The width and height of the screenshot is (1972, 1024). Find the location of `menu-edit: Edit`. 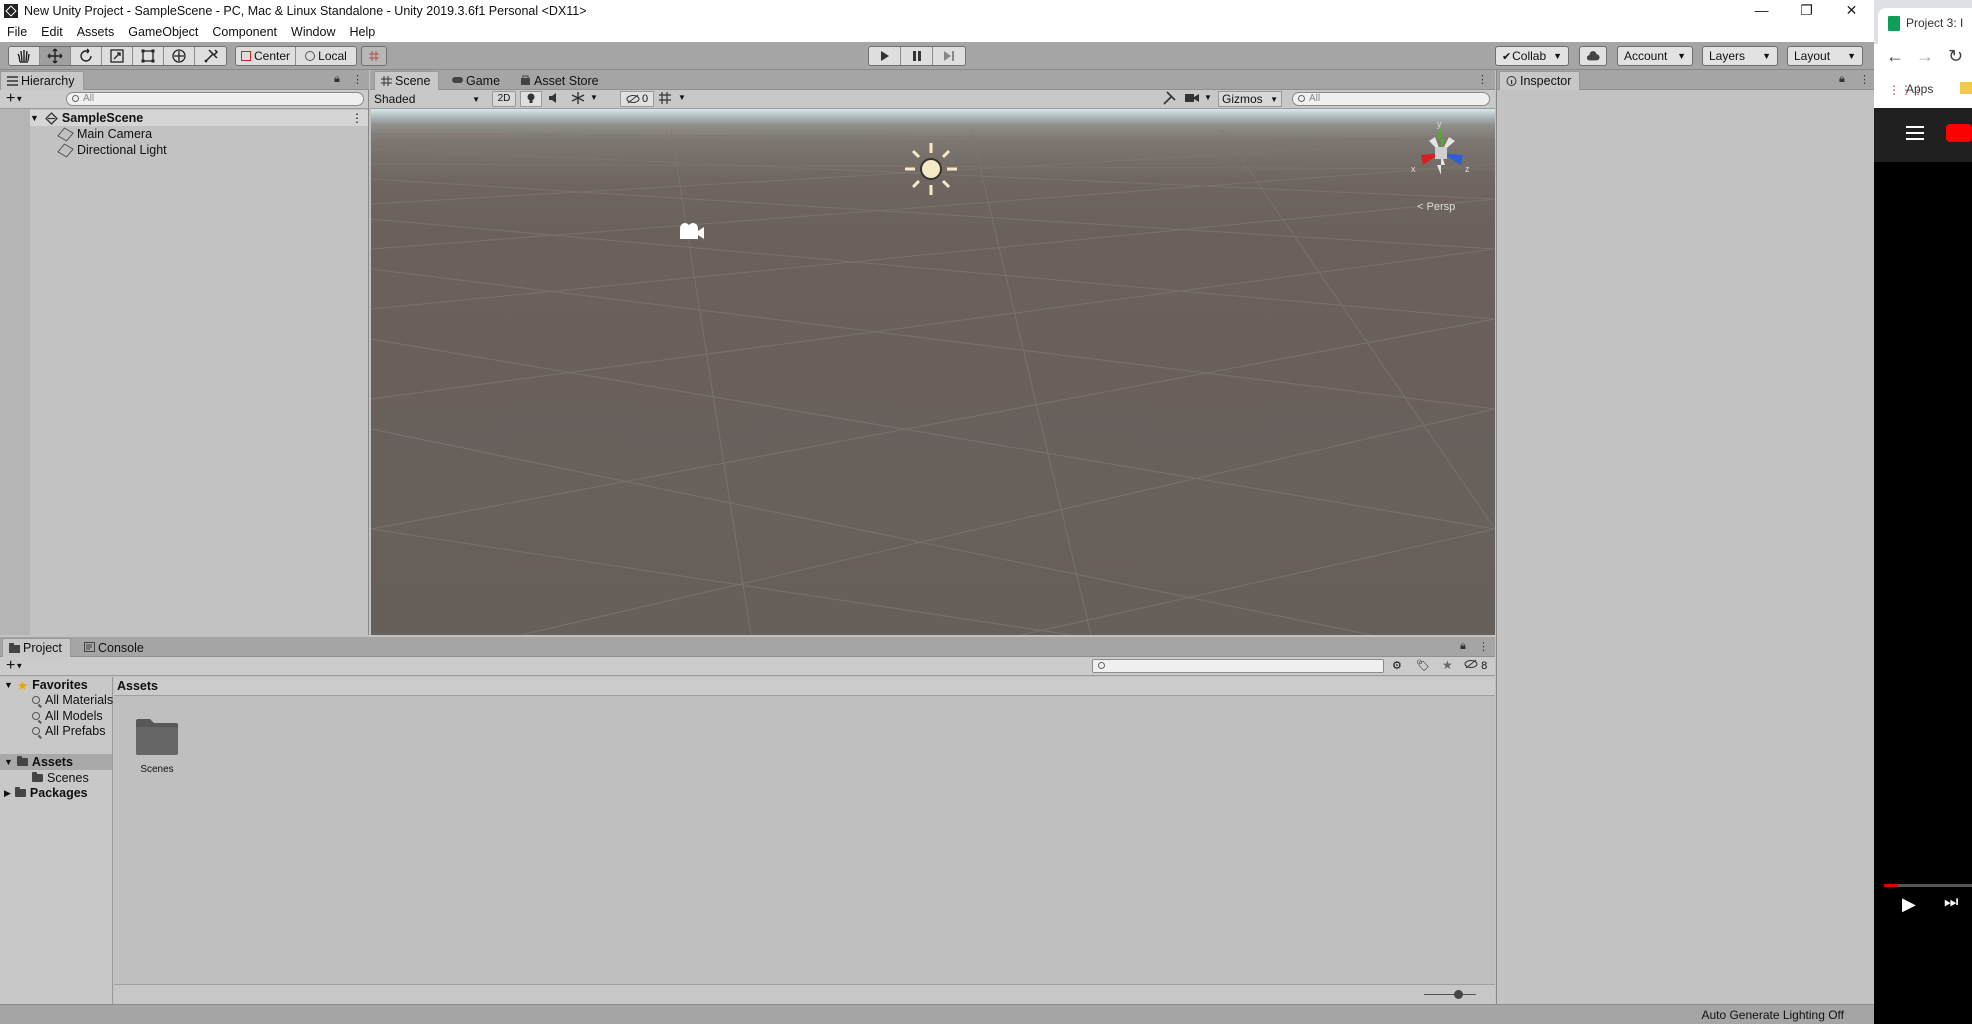

menu-edit: Edit is located at coordinates (52, 32).